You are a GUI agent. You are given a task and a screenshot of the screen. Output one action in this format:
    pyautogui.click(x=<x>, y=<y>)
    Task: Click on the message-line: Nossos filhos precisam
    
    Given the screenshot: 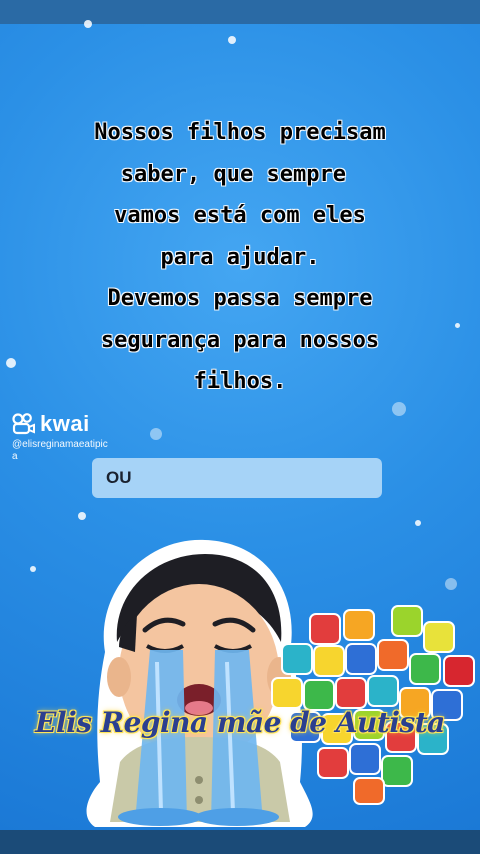 What is the action you would take?
    pyautogui.click(x=240, y=132)
    